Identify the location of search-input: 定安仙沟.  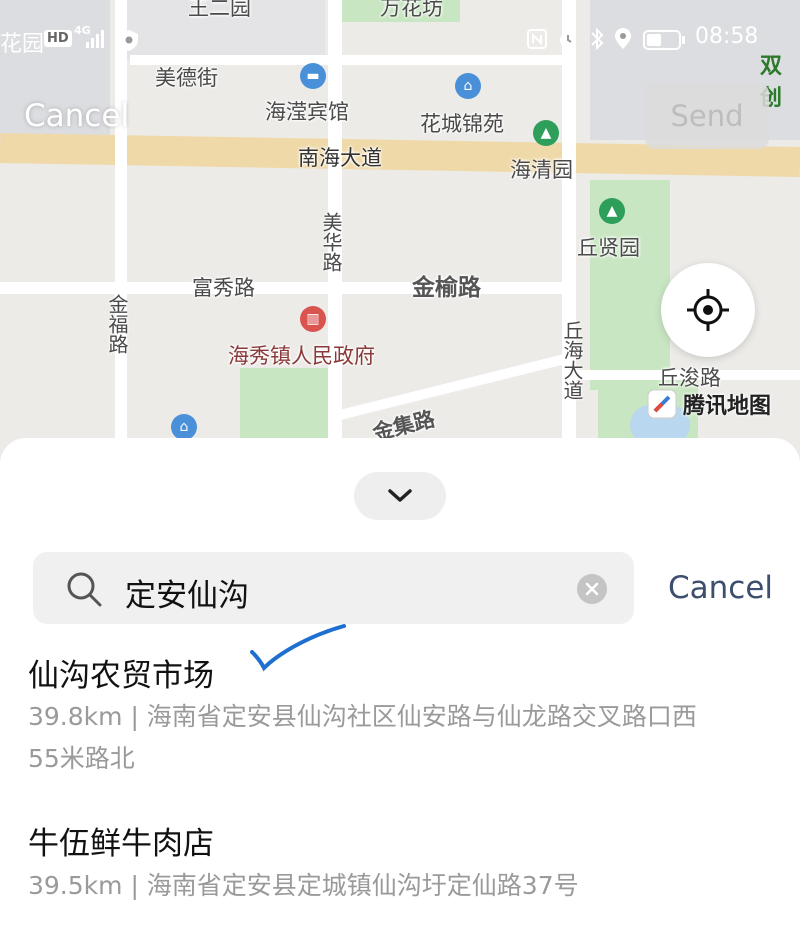
(333, 588).